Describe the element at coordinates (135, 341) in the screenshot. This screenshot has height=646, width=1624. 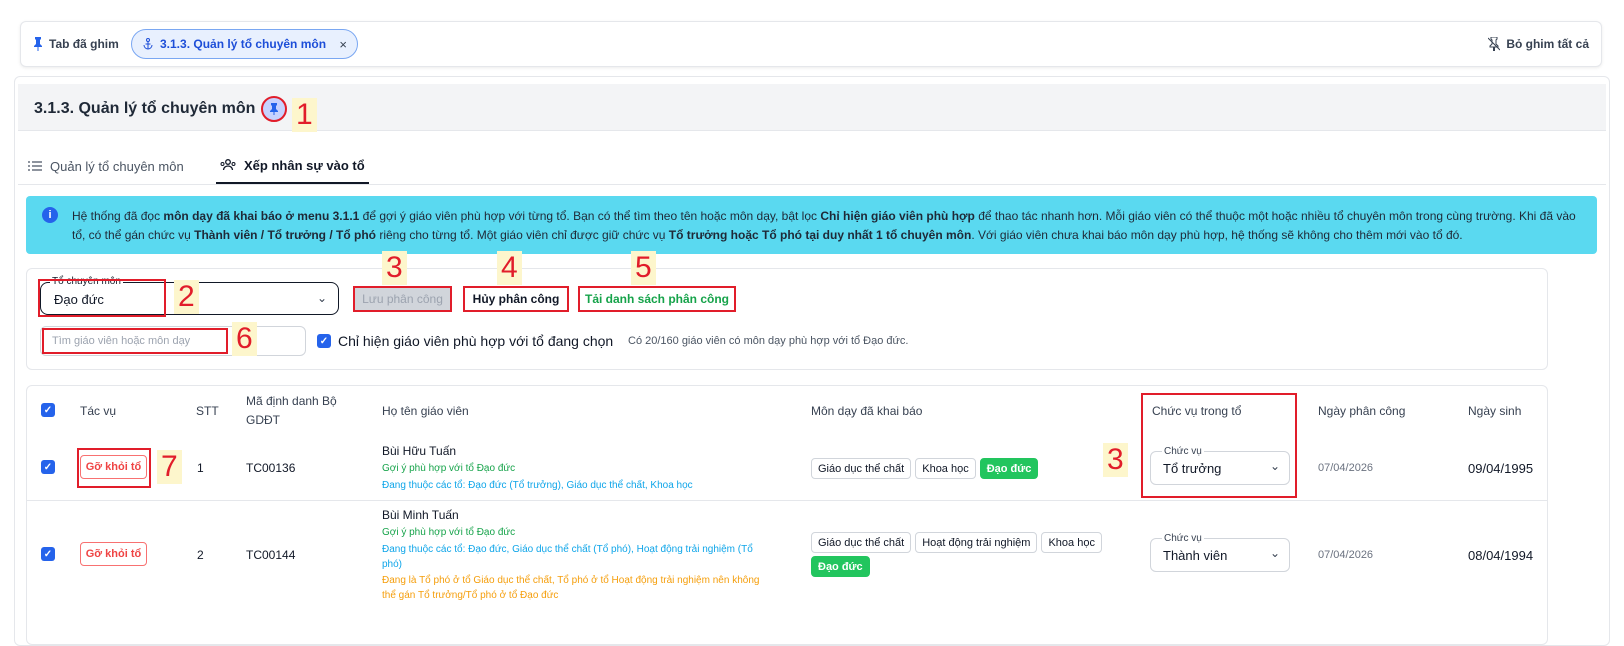
I see `search-input: Tìm giáo viên hoặc môn dạy` at that location.